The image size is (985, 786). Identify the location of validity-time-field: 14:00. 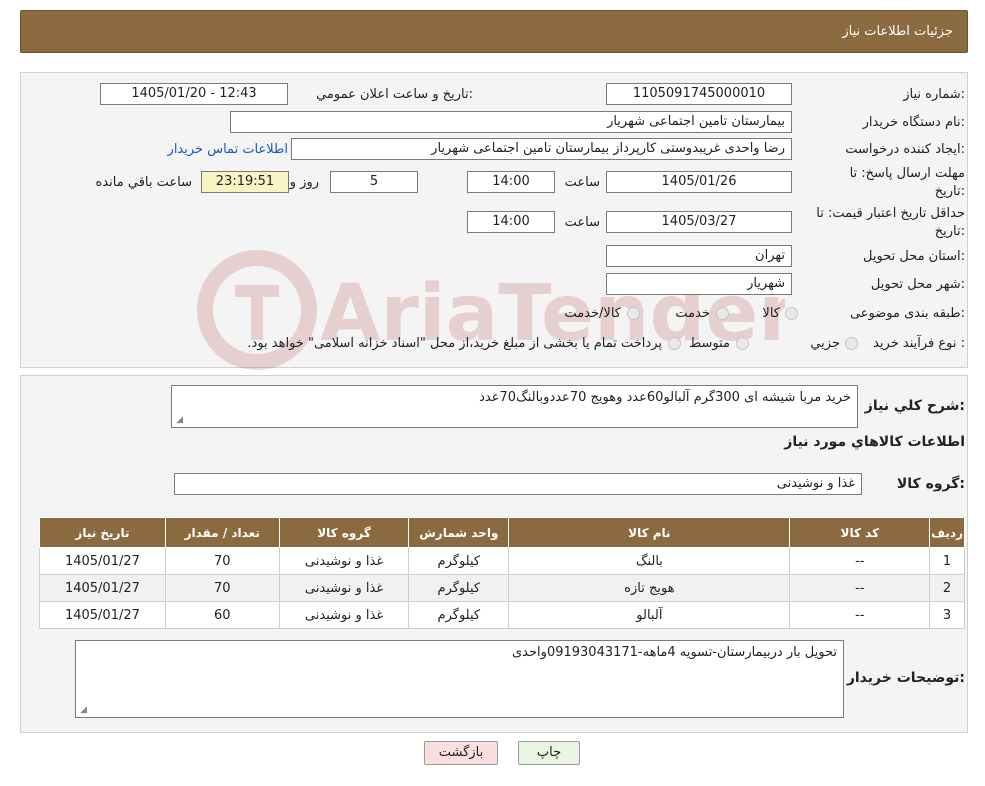
(511, 222).